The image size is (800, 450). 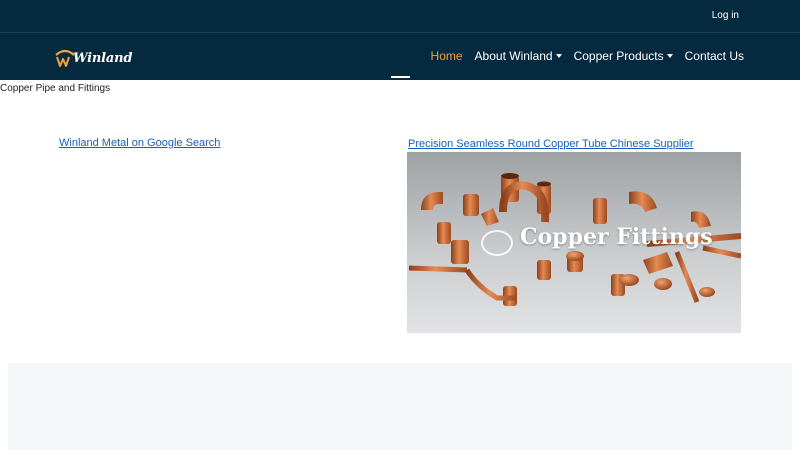 What do you see at coordinates (616, 237) in the screenshot?
I see `banner-caption: Copper Fittings` at bounding box center [616, 237].